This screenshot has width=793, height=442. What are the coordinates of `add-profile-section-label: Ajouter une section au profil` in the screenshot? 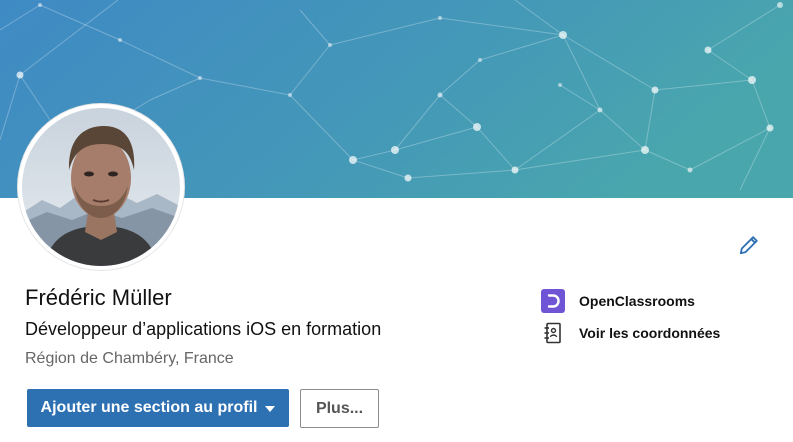 It's located at (149, 407).